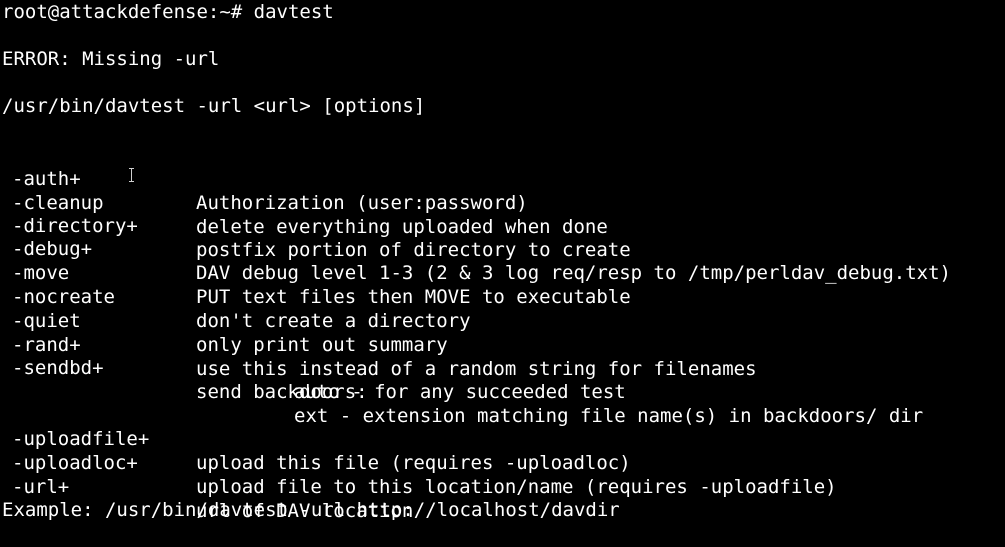  Describe the element at coordinates (132, 175) in the screenshot. I see `text-cursor-icon` at that location.